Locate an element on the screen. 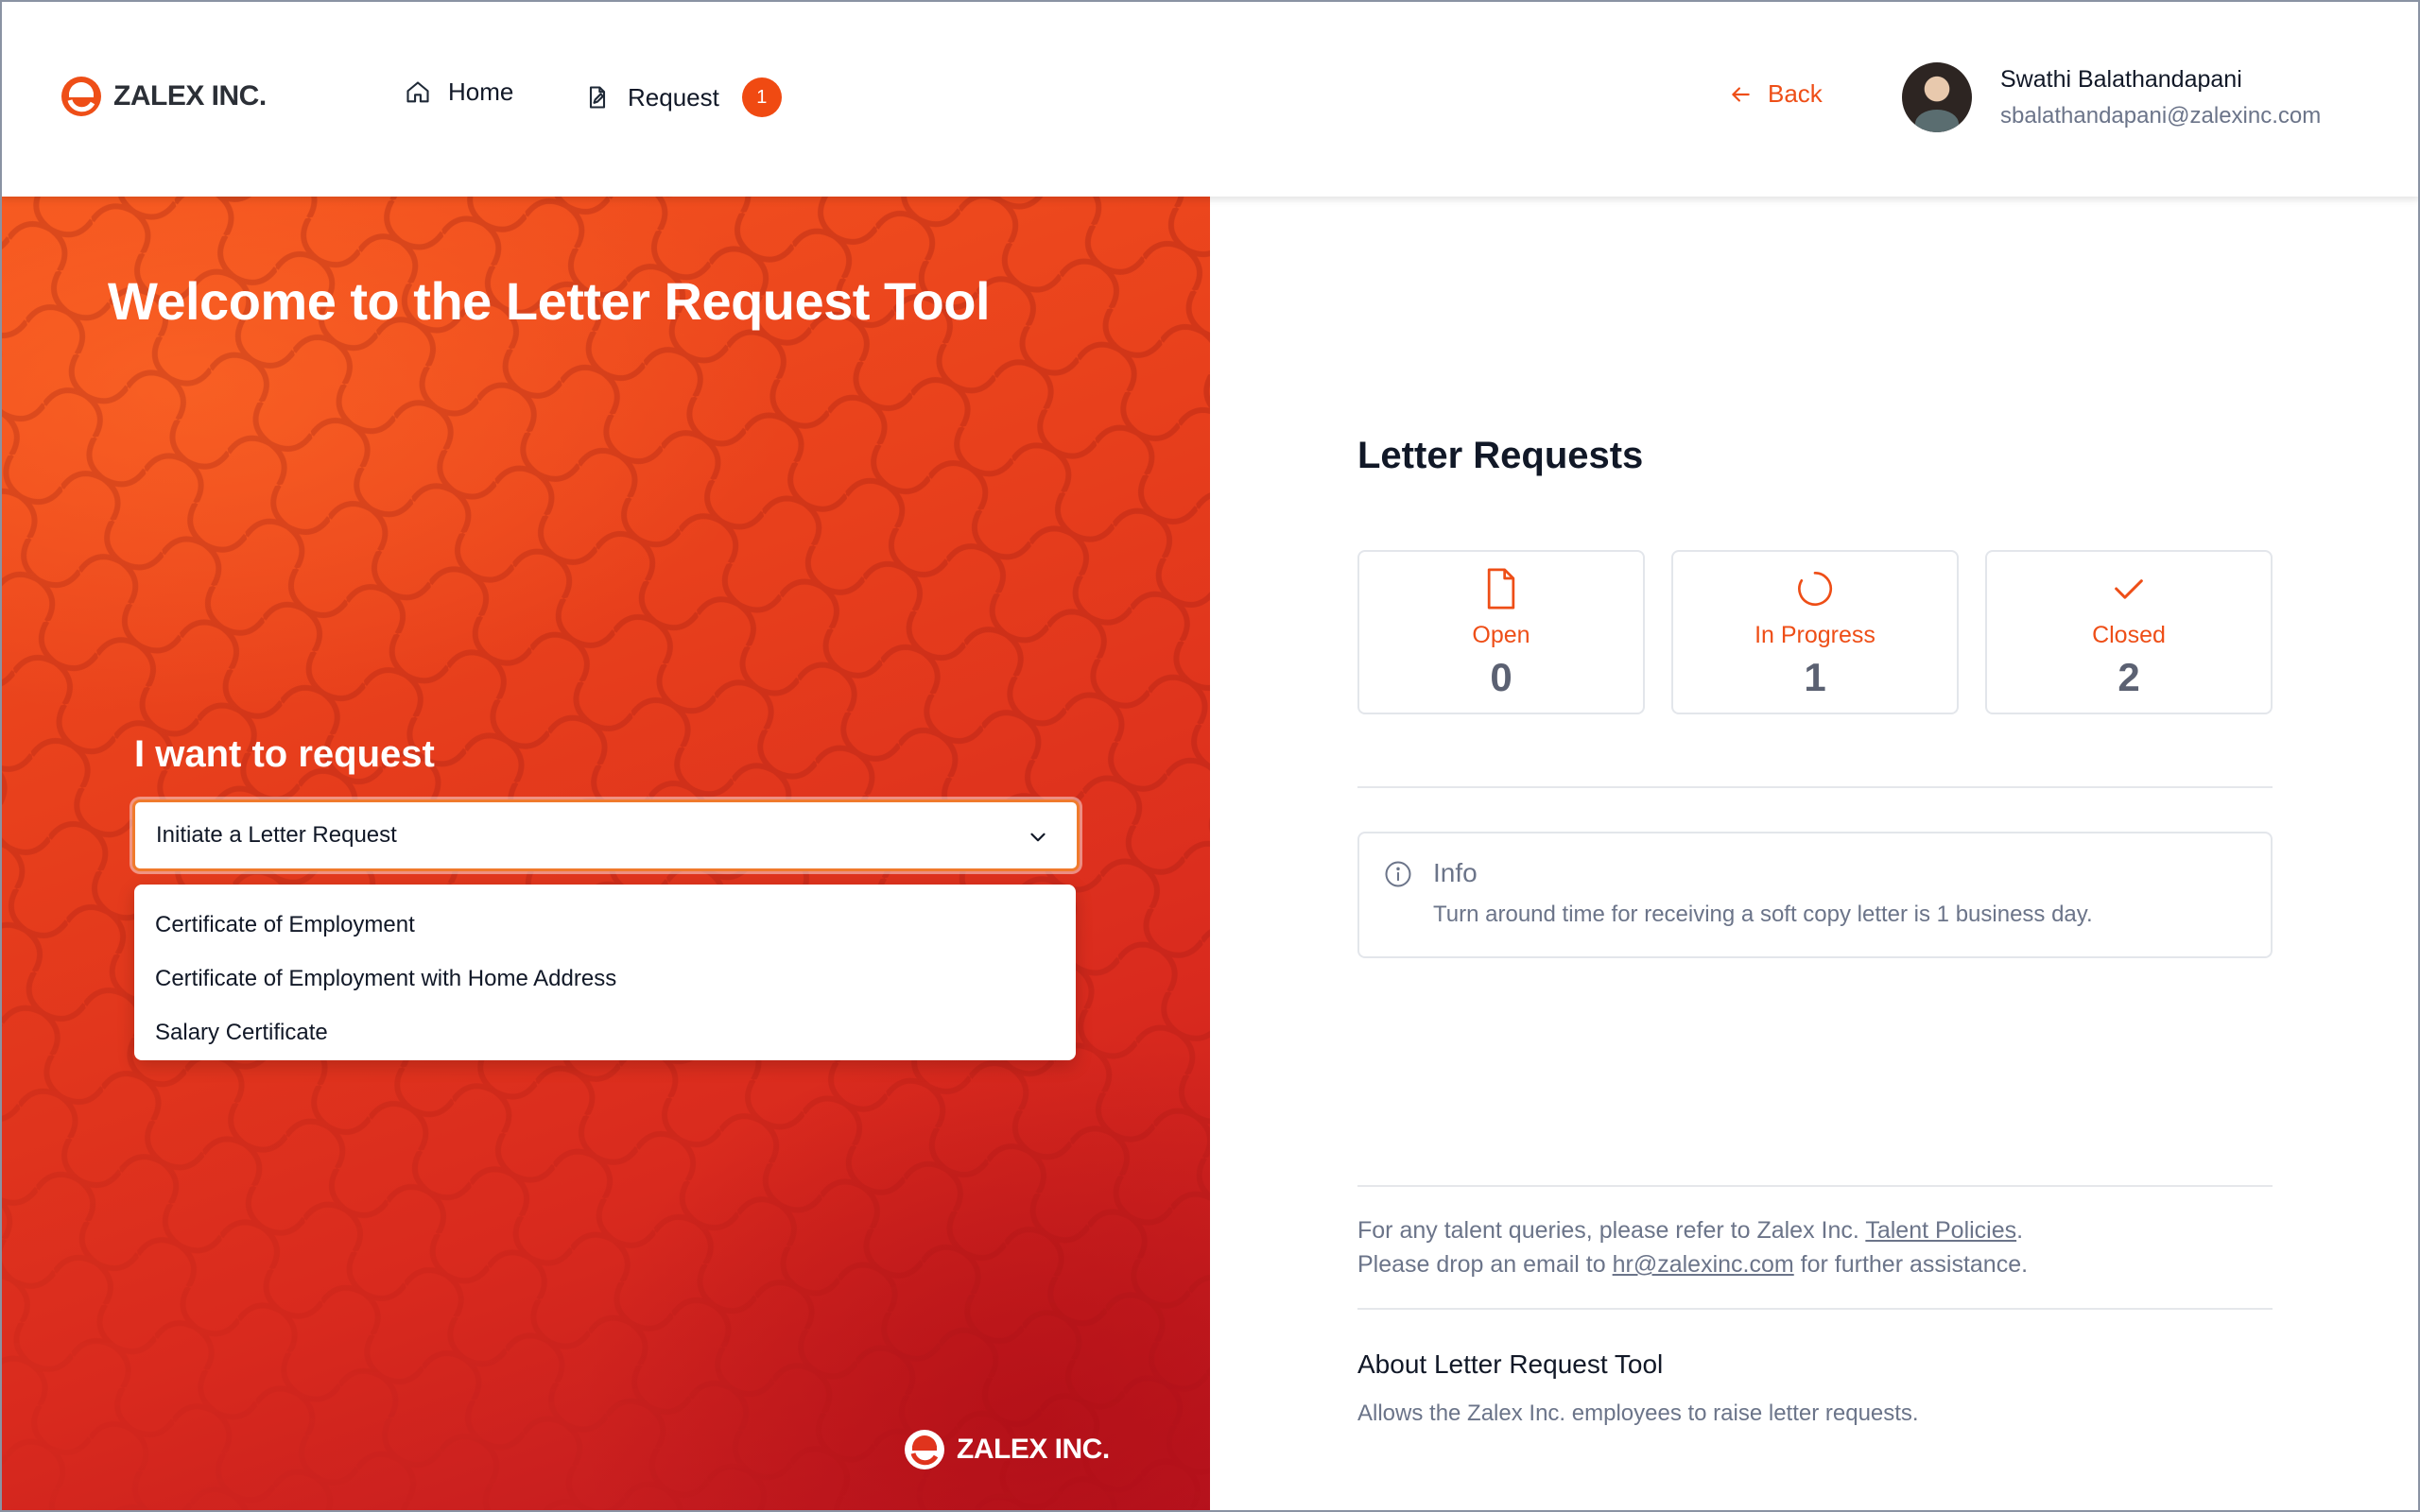 This screenshot has width=2420, height=1512. hr-email-link: hr@zalexinc.com is located at coordinates (1703, 1264).